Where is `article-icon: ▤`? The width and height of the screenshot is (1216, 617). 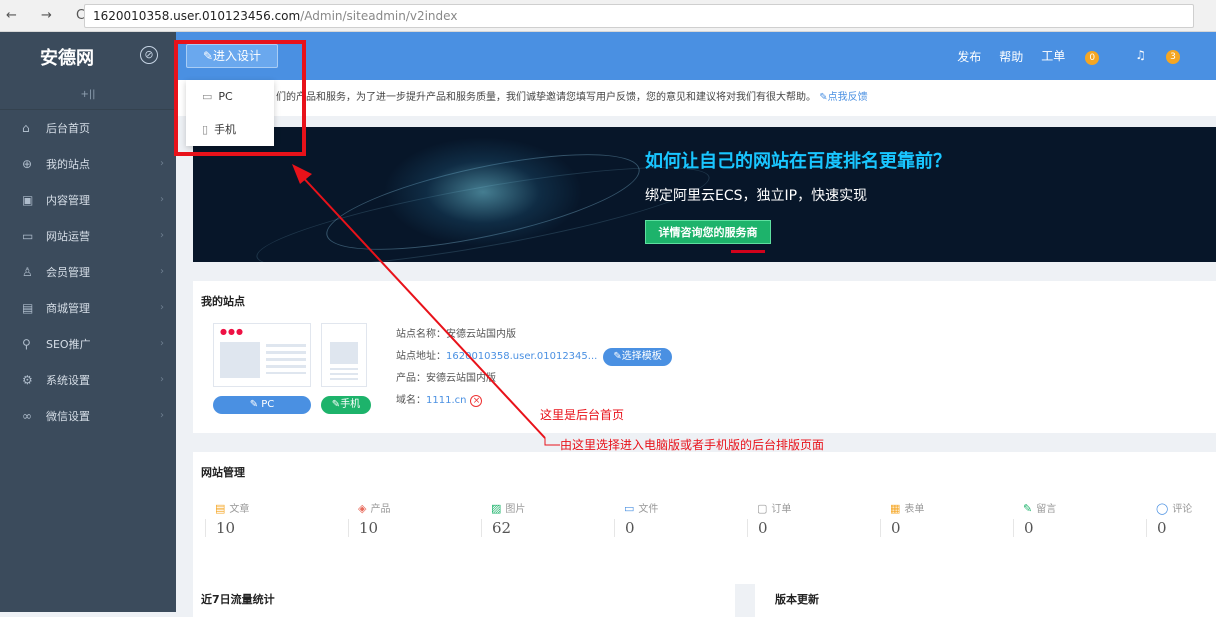 article-icon: ▤ is located at coordinates (220, 508).